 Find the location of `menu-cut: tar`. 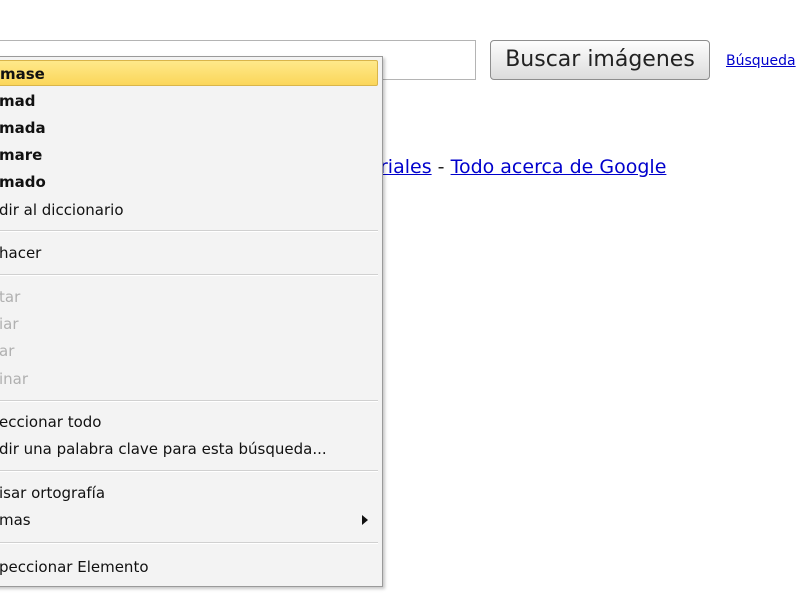

menu-cut: tar is located at coordinates (189, 297).